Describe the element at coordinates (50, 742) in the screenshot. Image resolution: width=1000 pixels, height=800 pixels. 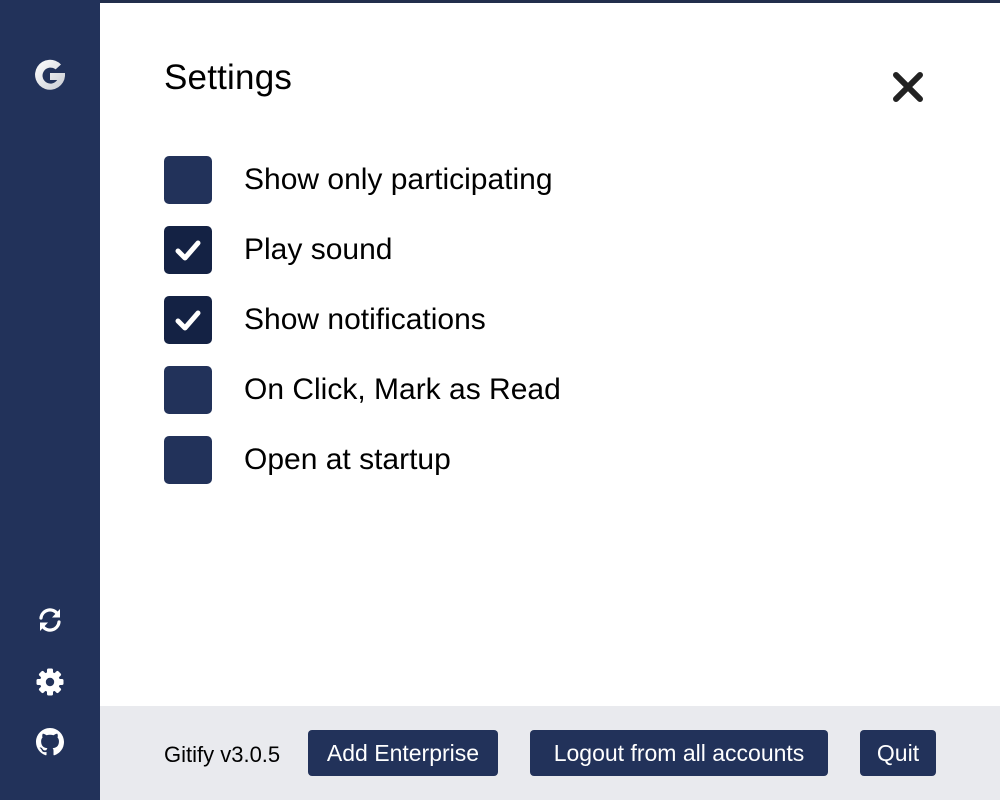
I see `github-icon` at that location.